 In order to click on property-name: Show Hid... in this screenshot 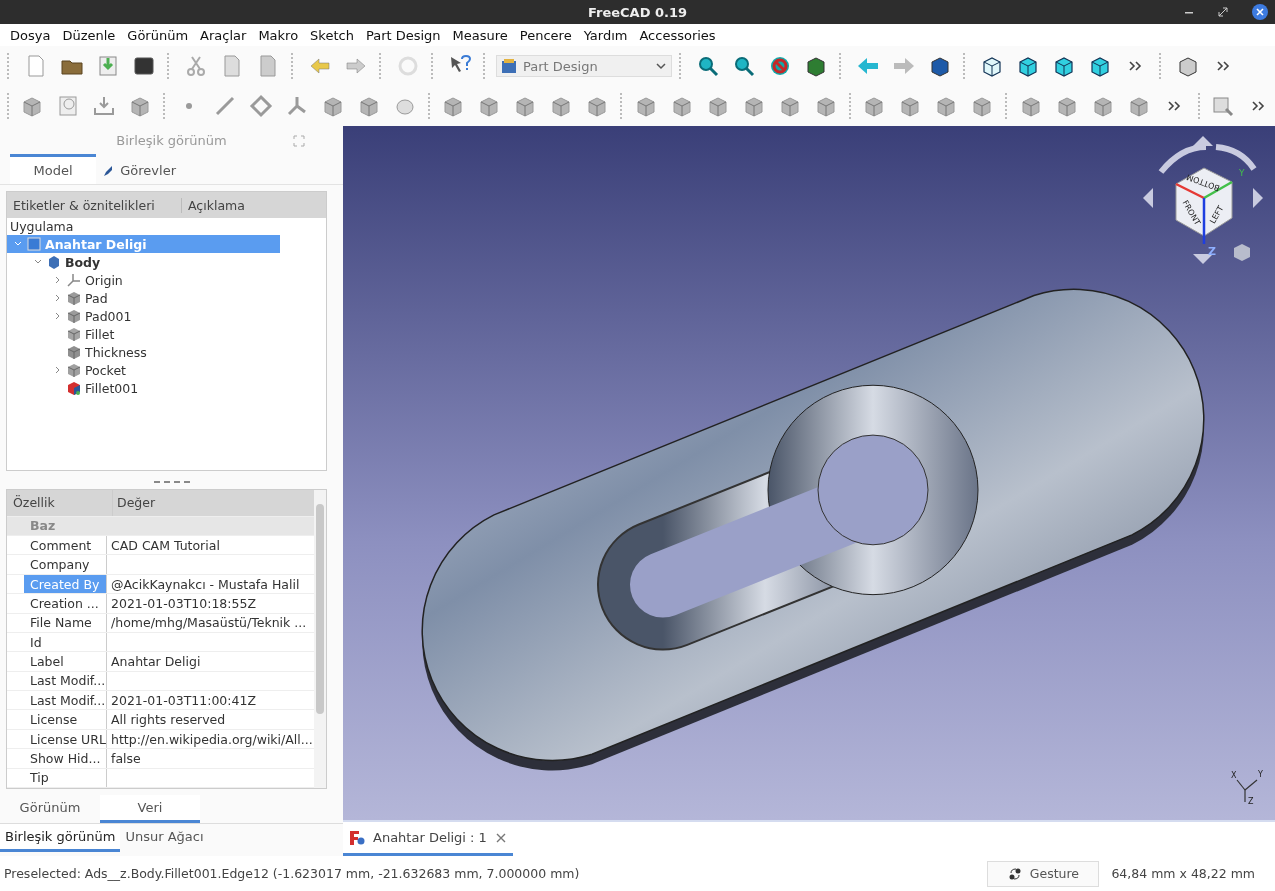, I will do `click(65, 758)`.